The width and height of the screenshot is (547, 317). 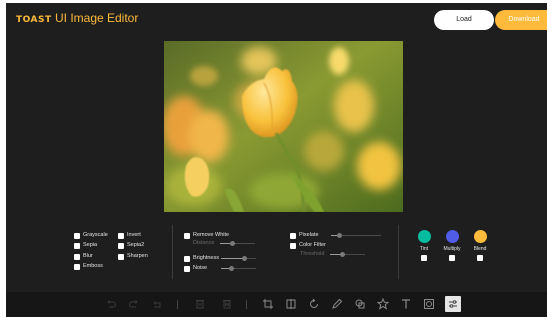 What do you see at coordinates (129, 235) in the screenshot?
I see `invert-checkbox: Invert` at bounding box center [129, 235].